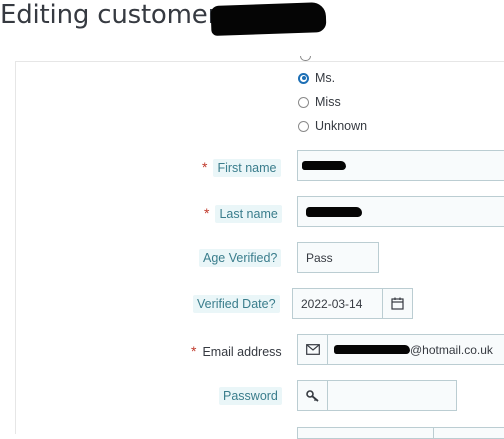 This screenshot has height=439, width=504. What do you see at coordinates (468, 433) in the screenshot?
I see `next-field-addon-partial` at bounding box center [468, 433].